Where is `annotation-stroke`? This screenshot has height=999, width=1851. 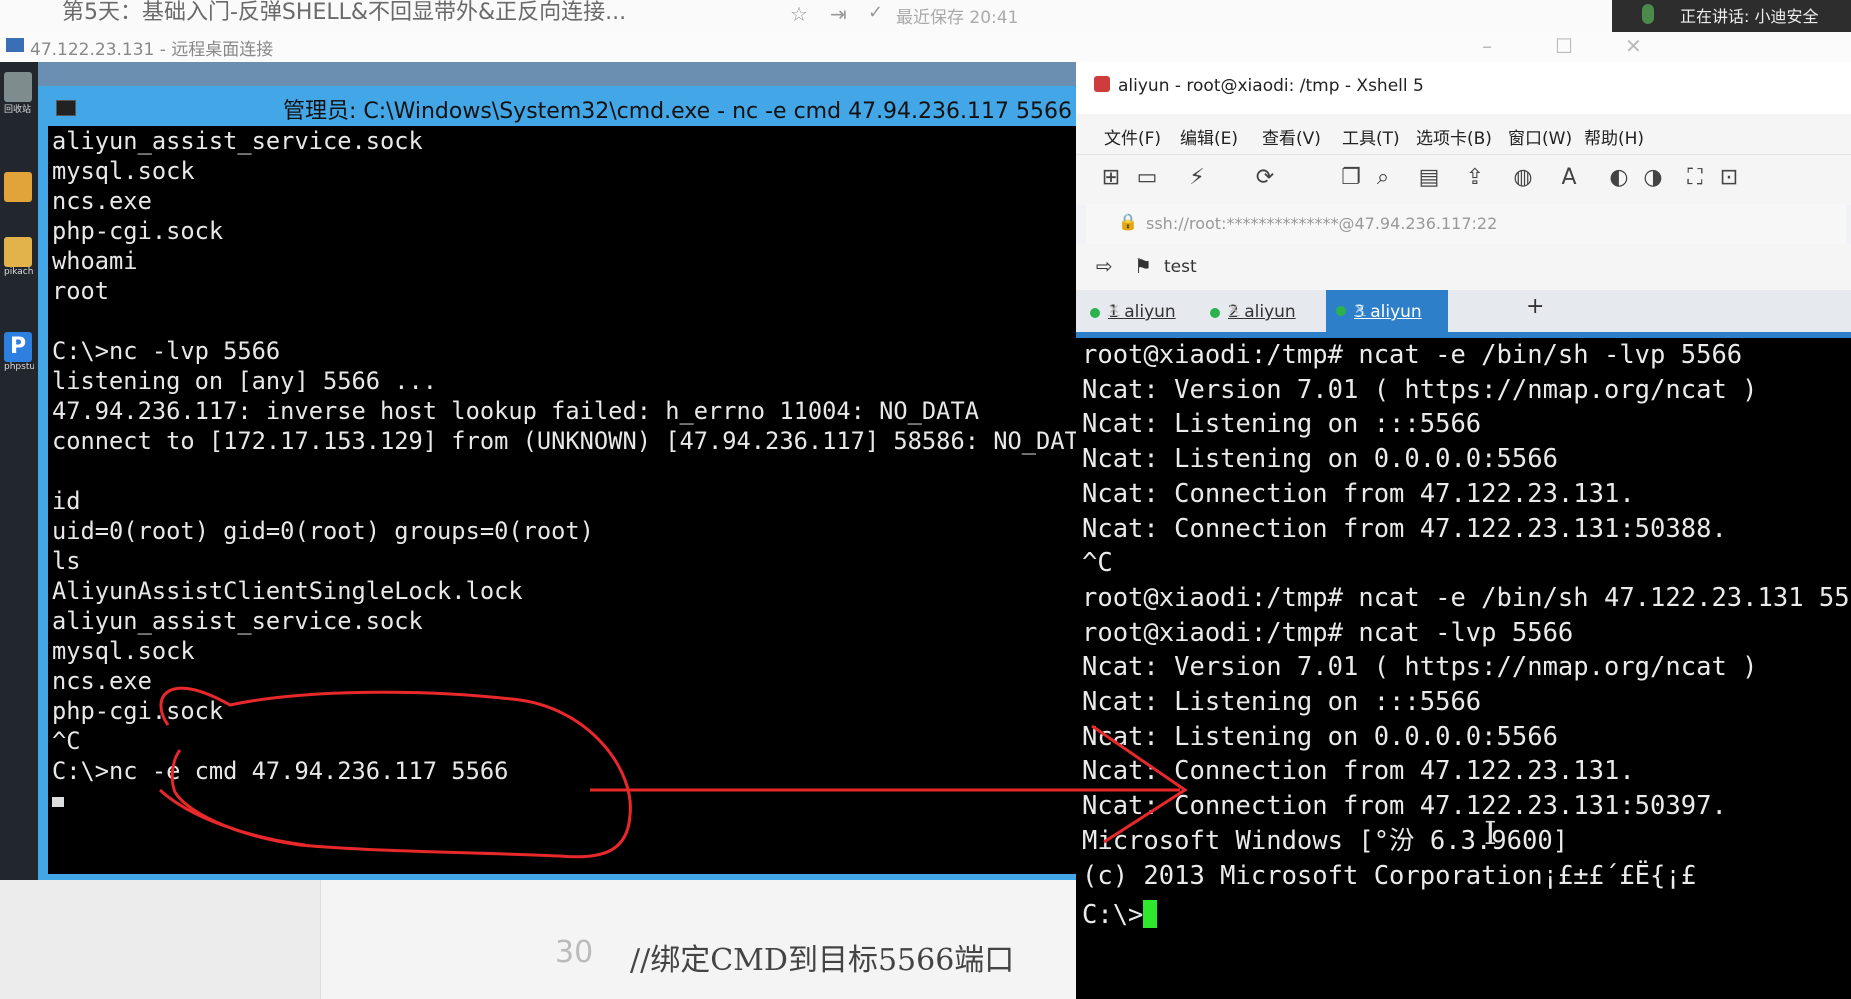
annotation-stroke is located at coordinates (232, 817).